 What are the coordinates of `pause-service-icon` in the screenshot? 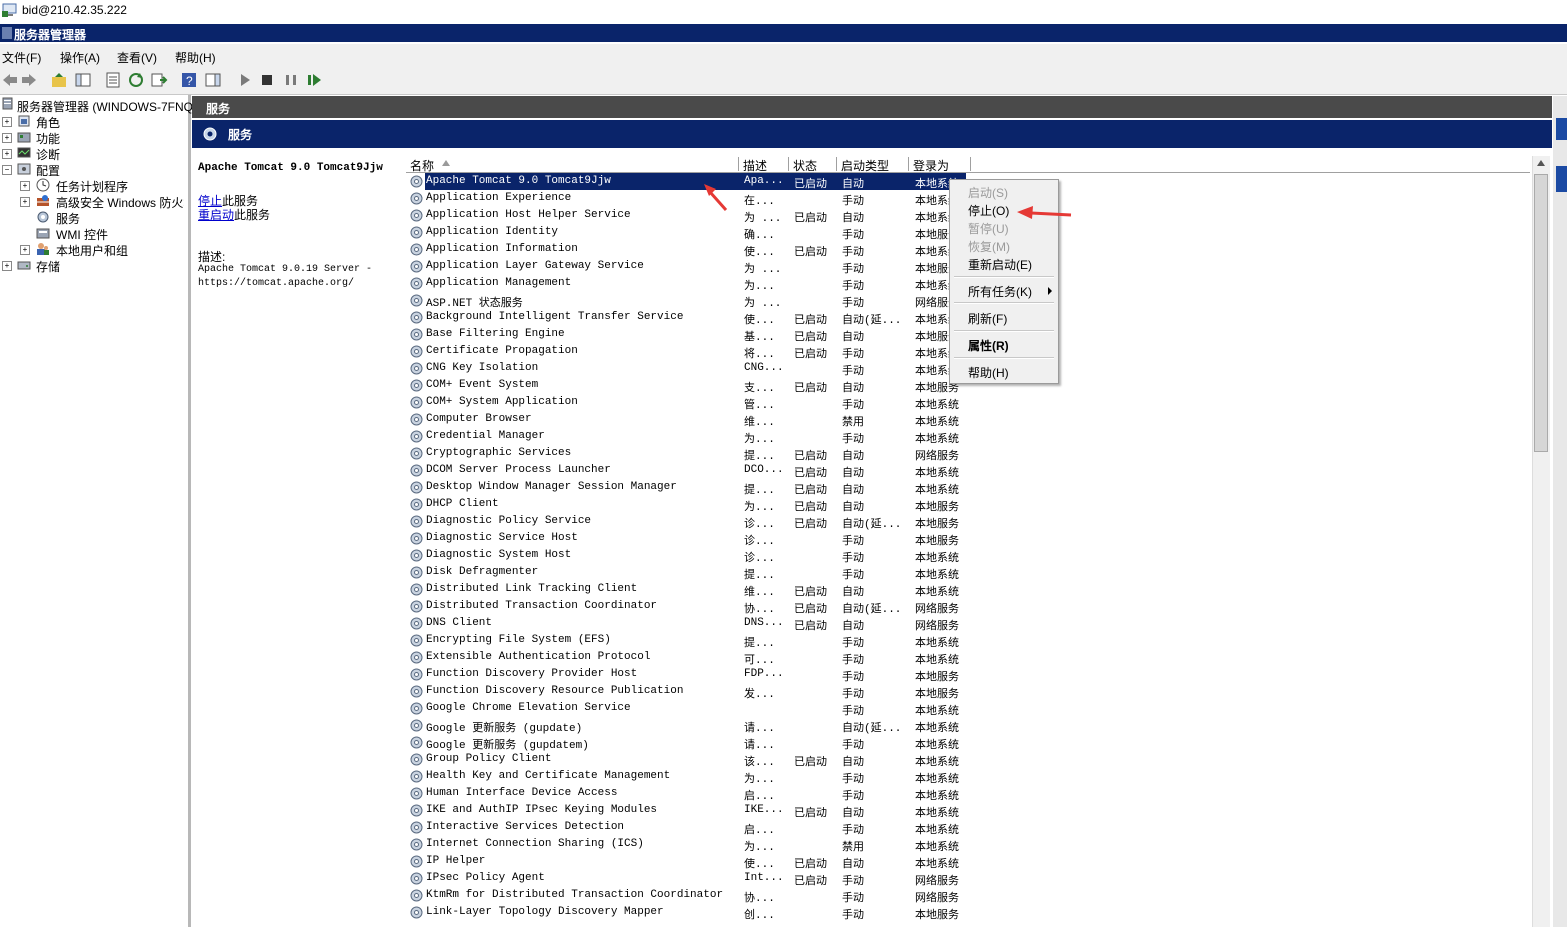 It's located at (291, 80).